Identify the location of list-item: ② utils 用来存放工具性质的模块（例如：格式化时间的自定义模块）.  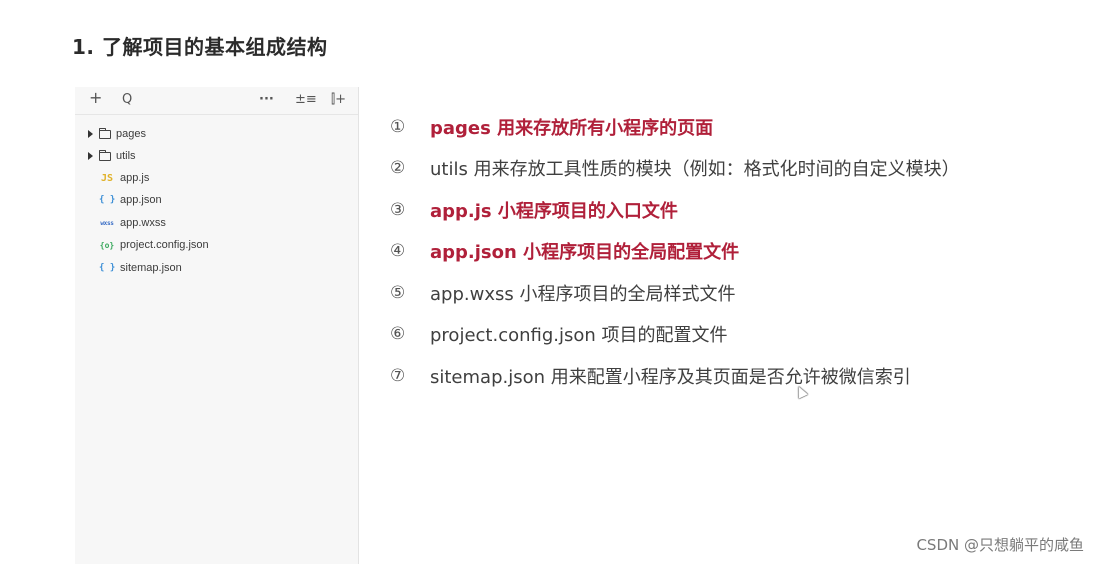
(675, 168).